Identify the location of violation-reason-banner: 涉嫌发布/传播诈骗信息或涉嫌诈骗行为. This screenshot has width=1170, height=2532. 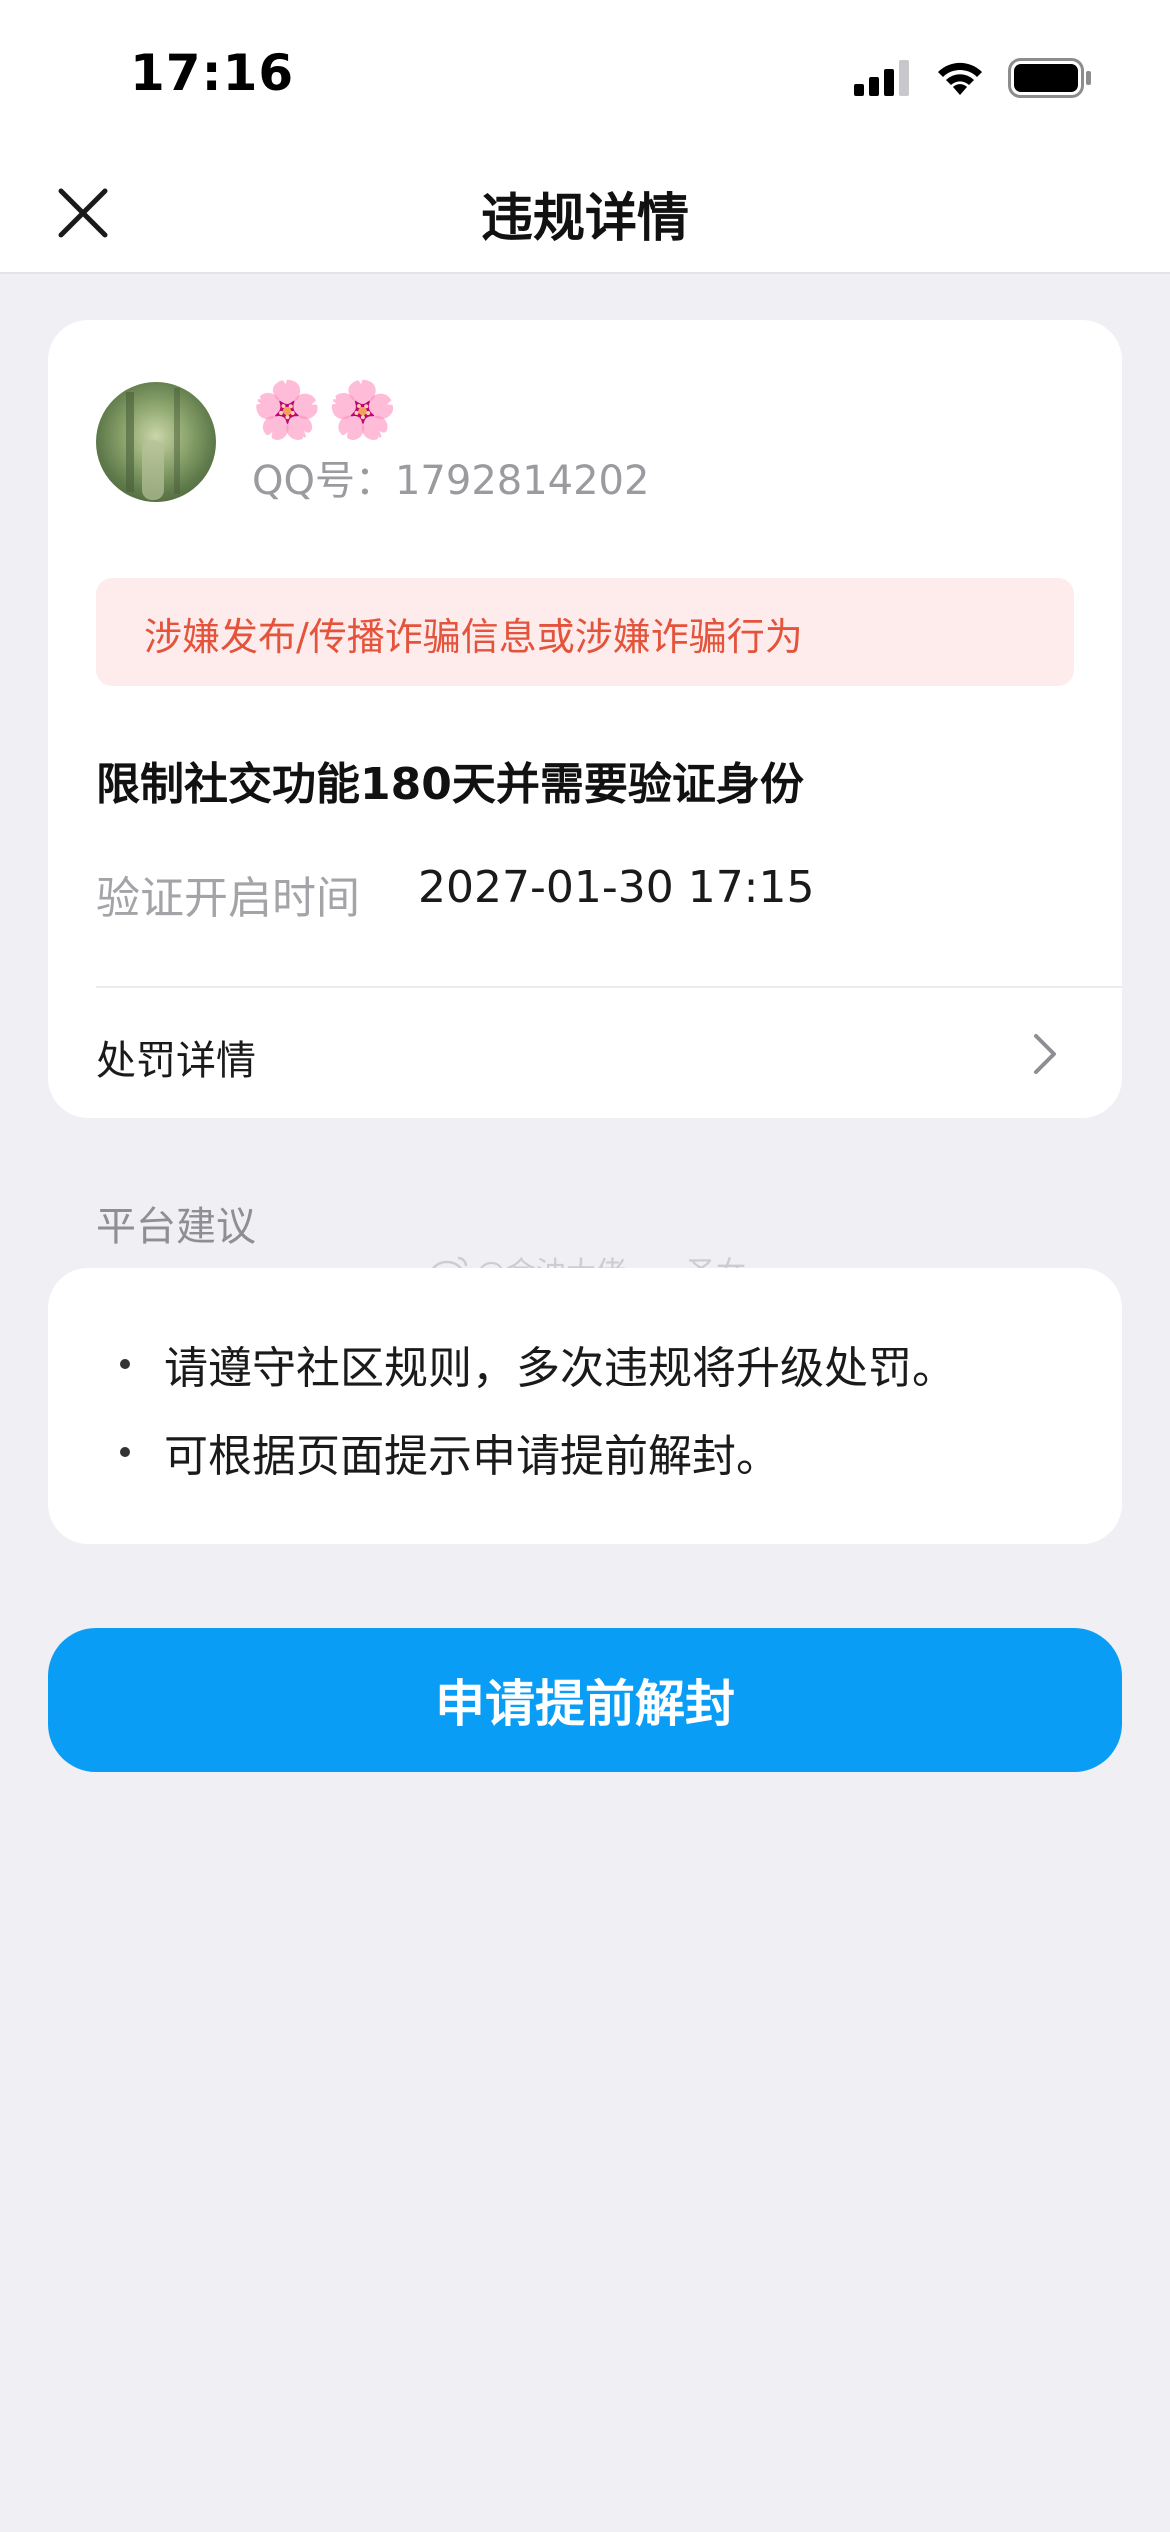
(585, 632).